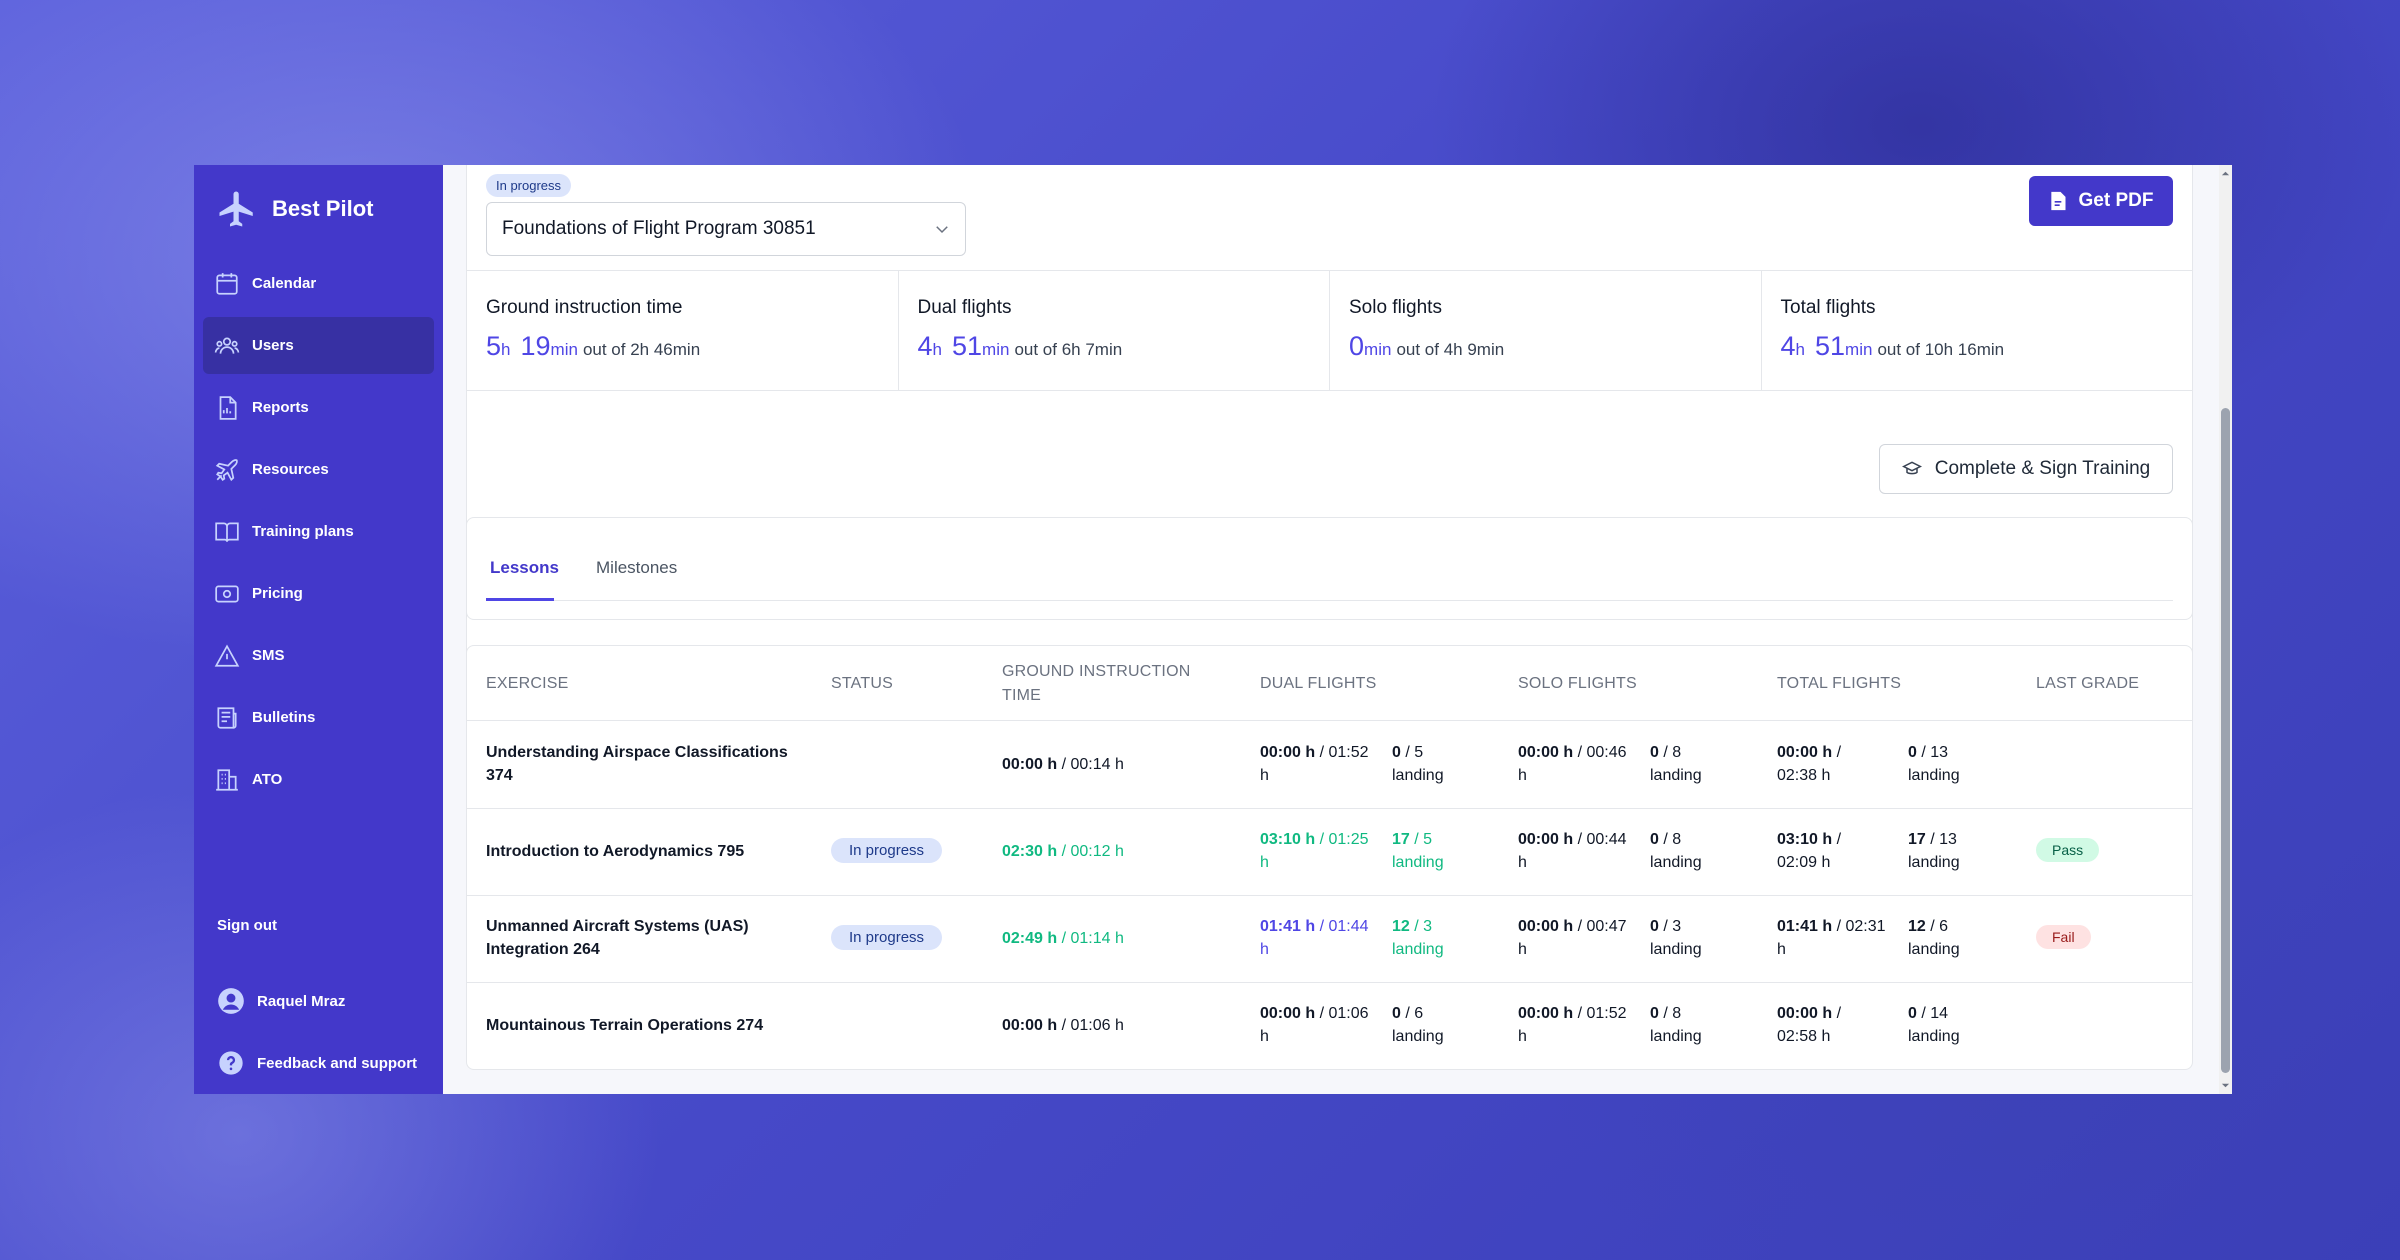 The width and height of the screenshot is (2400, 1260). I want to click on dual-required: / 01:52, so click(1342, 752).